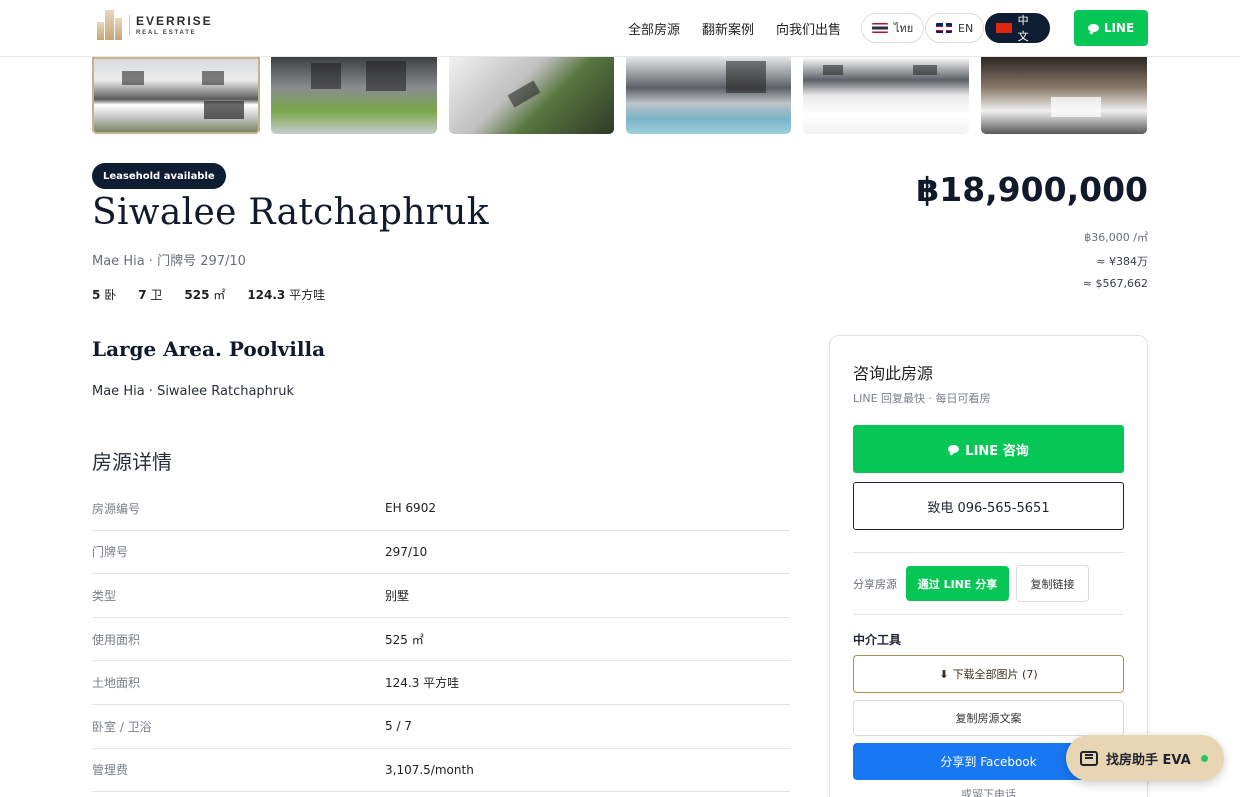 The width and height of the screenshot is (1240, 797). I want to click on uk-flag-icon, so click(944, 28).